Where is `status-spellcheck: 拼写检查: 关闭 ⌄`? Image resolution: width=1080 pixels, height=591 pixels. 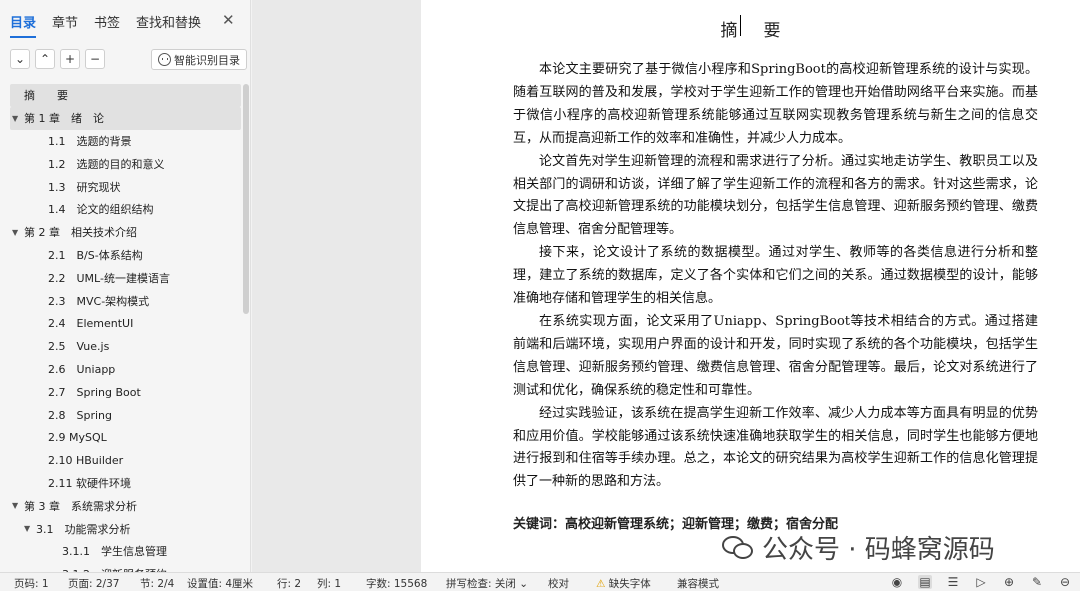 status-spellcheck: 拼写检查: 关闭 ⌄ is located at coordinates (487, 583).